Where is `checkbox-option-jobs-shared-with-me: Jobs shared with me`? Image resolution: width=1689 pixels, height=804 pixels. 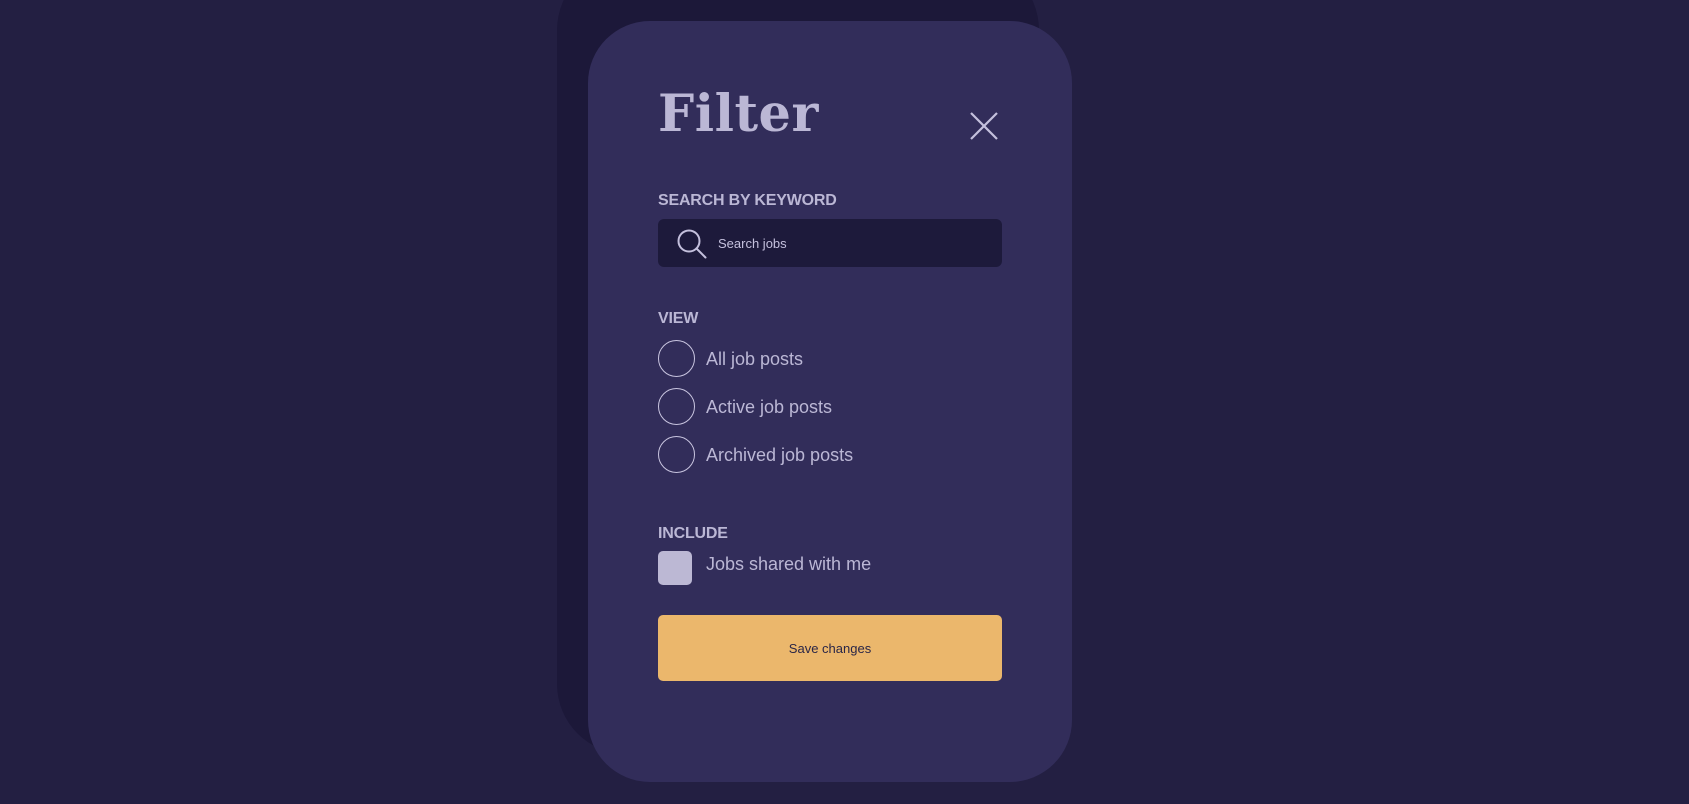 checkbox-option-jobs-shared-with-me: Jobs shared with me is located at coordinates (808, 569).